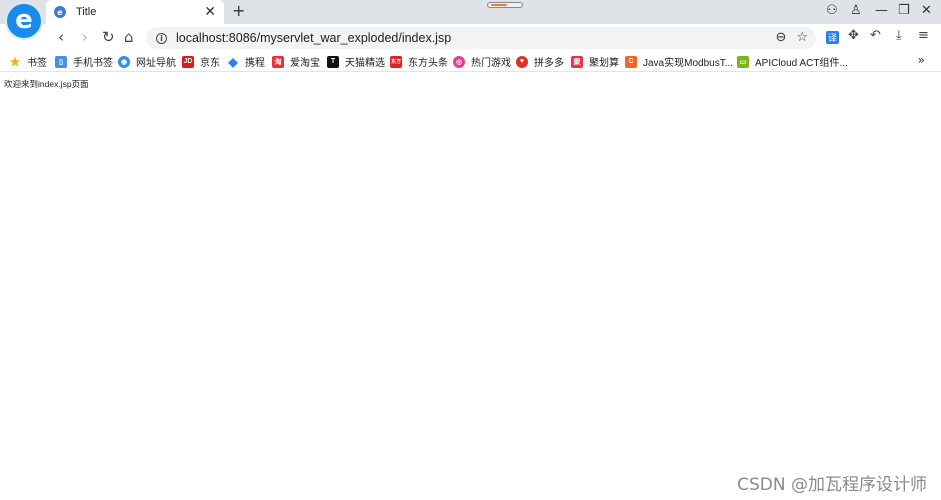 The image size is (941, 500). I want to click on zoom-icon: ⊖, so click(780, 37).